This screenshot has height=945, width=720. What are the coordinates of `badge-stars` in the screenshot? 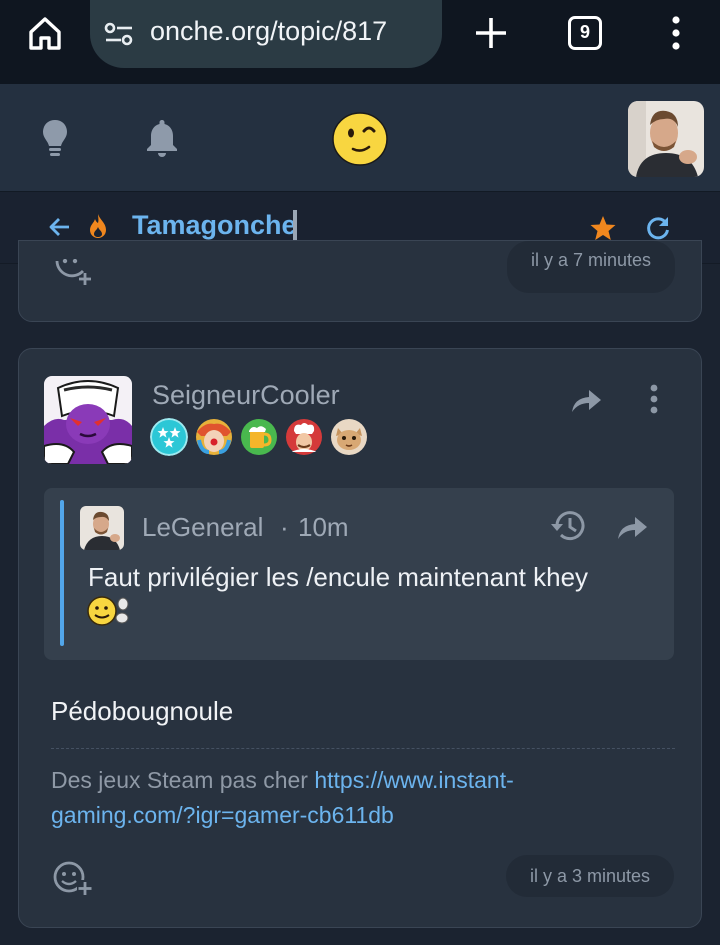 It's located at (169, 437).